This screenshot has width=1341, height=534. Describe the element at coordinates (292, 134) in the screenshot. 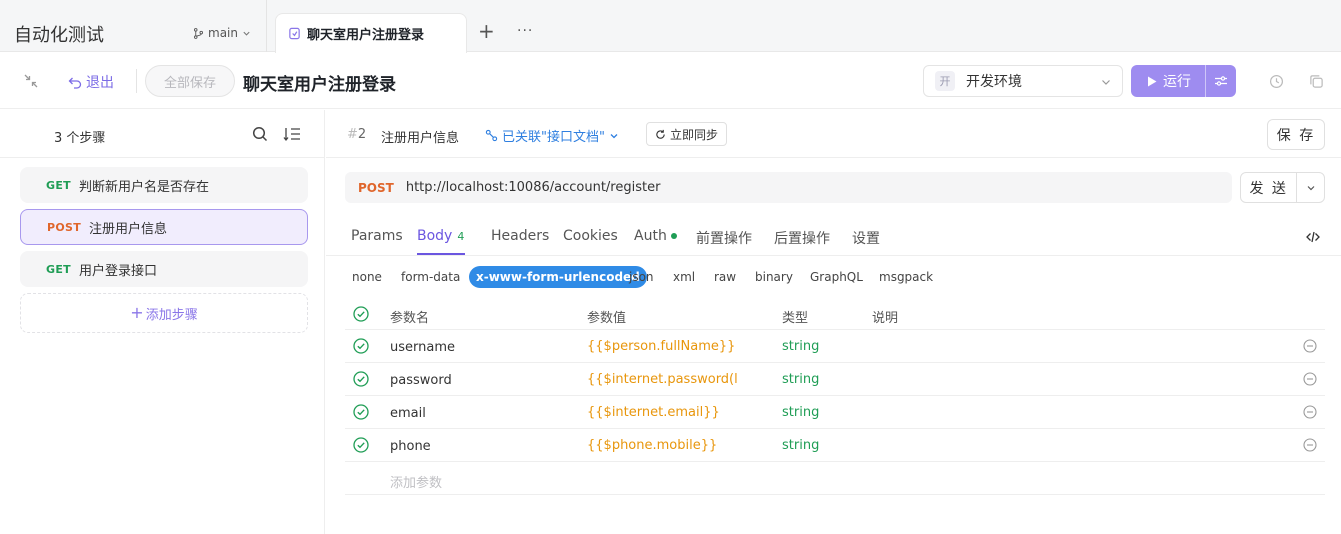

I see `sort-list-icon` at that location.